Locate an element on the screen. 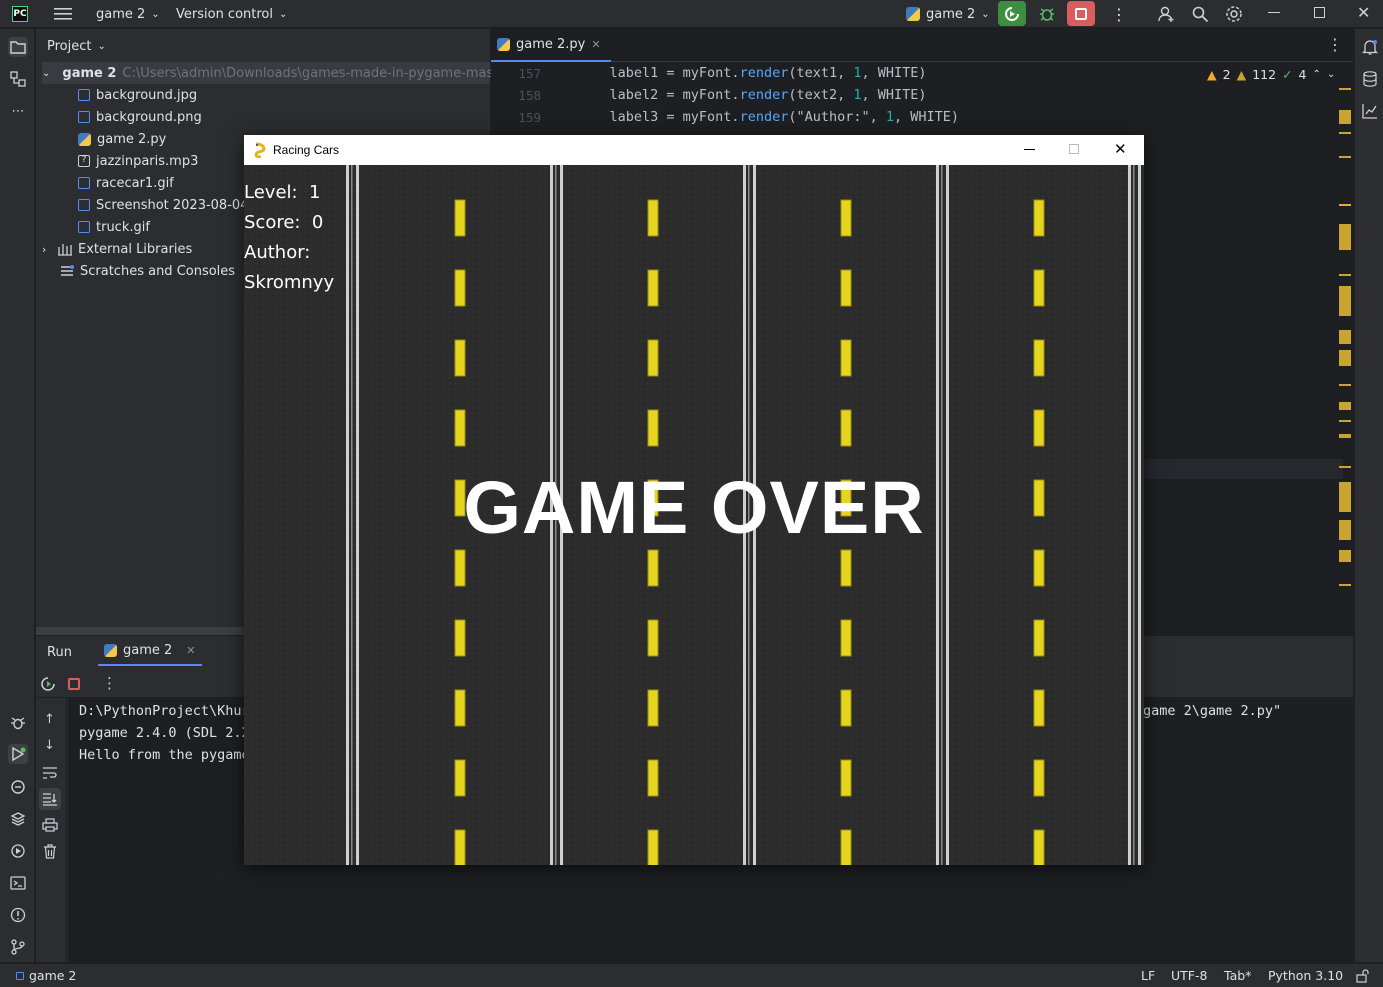  code-text: ("Author:", is located at coordinates (837, 117).